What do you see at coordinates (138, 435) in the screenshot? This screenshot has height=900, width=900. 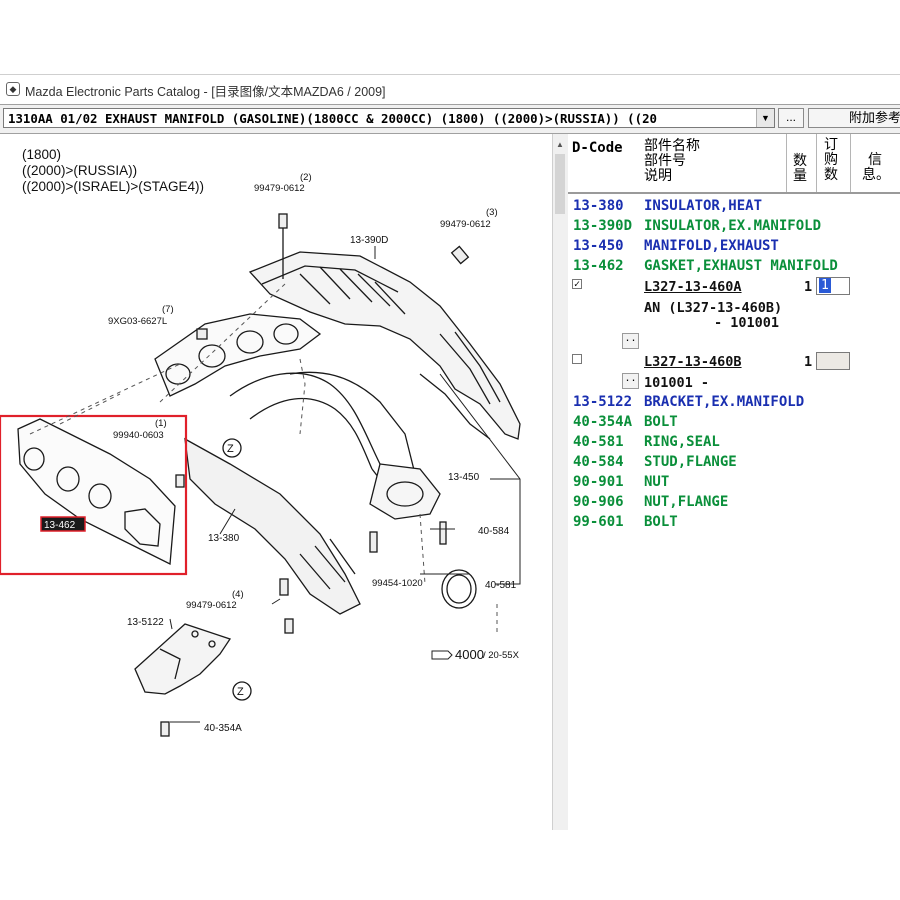 I see `callout-label: 99940-0603` at bounding box center [138, 435].